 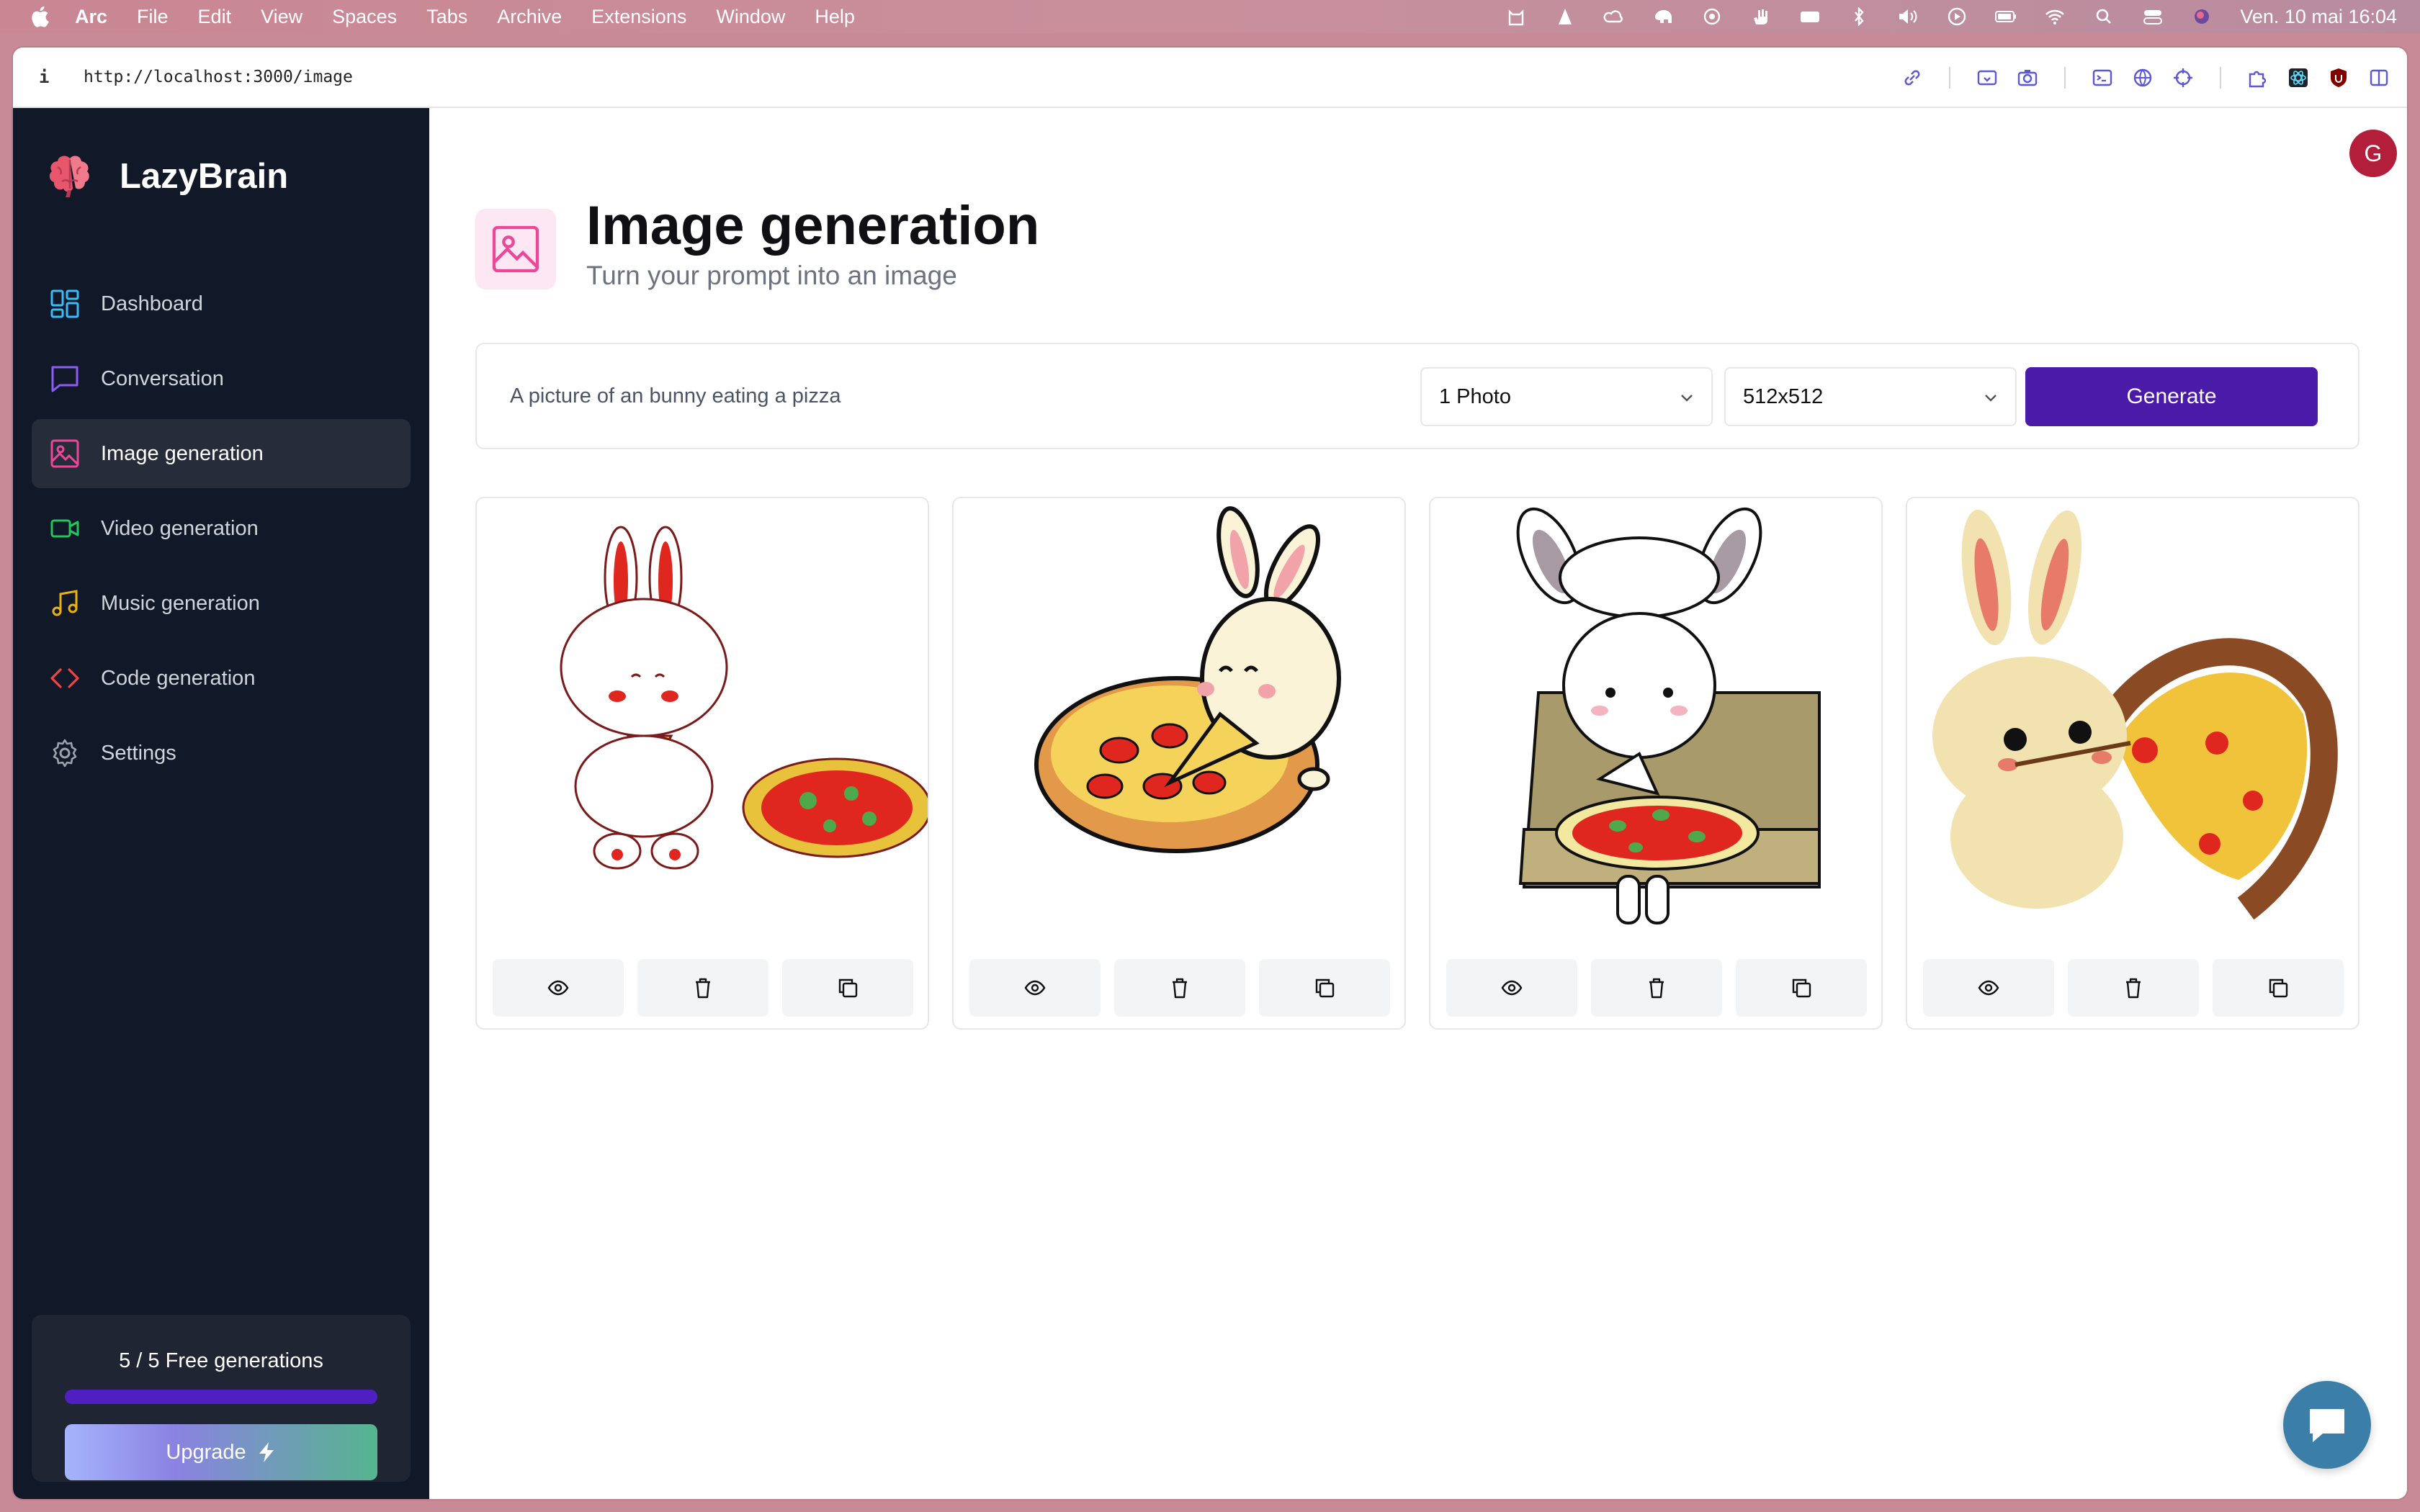 I want to click on menu-edit: Edit, so click(x=215, y=17).